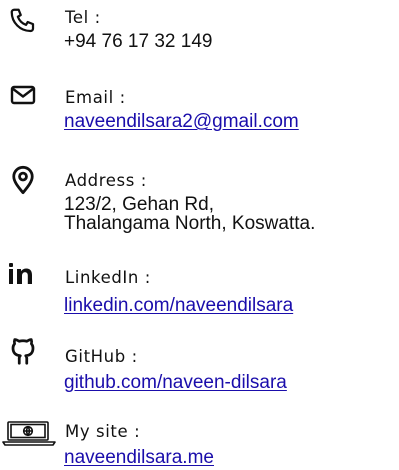 This screenshot has width=399, height=470. I want to click on github-label: GitHub :, so click(101, 356).